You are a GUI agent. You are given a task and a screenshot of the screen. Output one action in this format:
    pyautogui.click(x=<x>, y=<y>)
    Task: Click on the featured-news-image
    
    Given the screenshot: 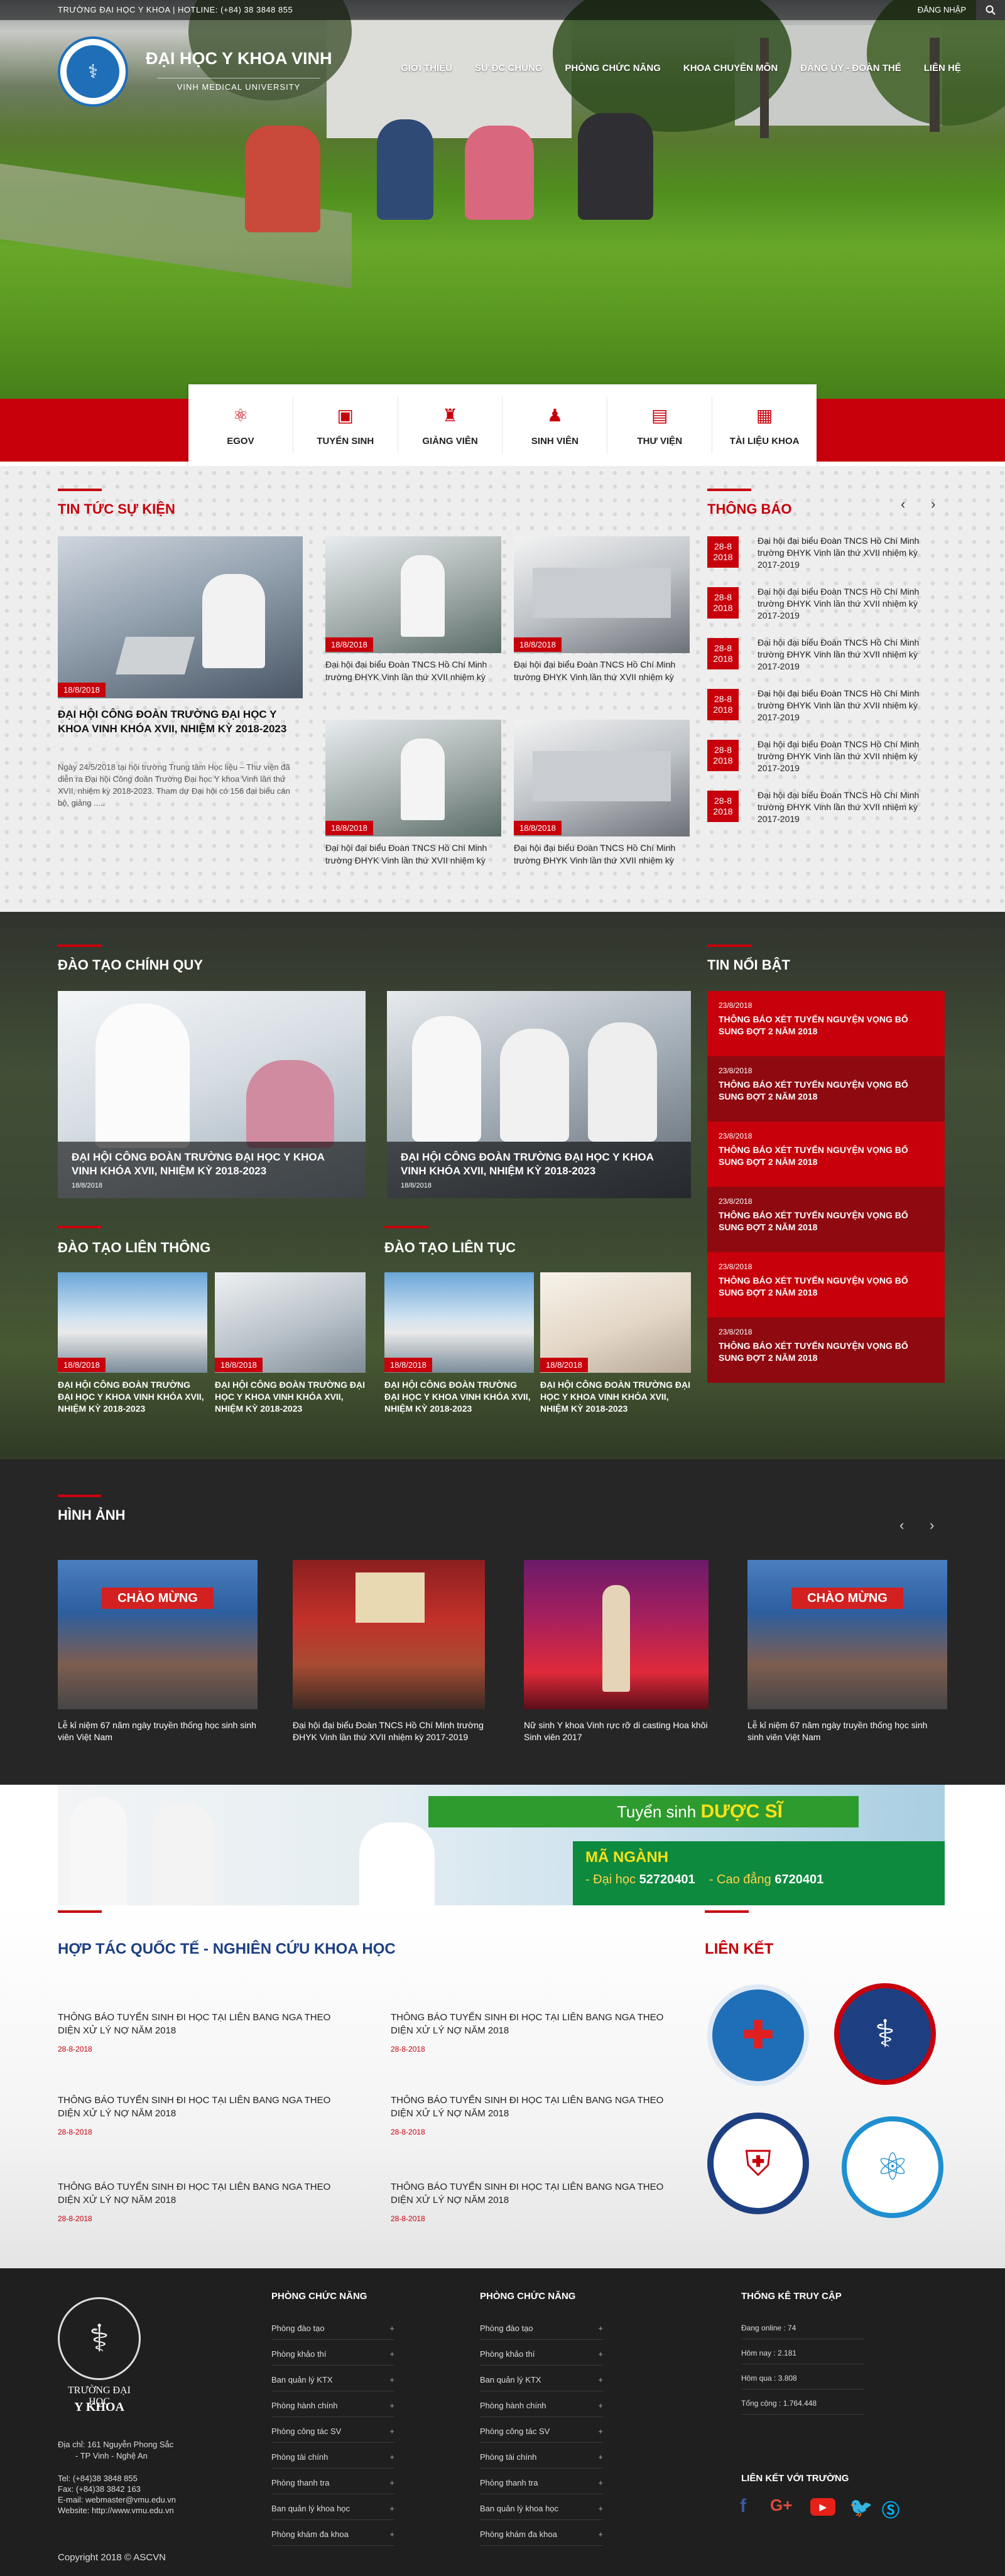 What is the action you would take?
    pyautogui.click(x=180, y=617)
    